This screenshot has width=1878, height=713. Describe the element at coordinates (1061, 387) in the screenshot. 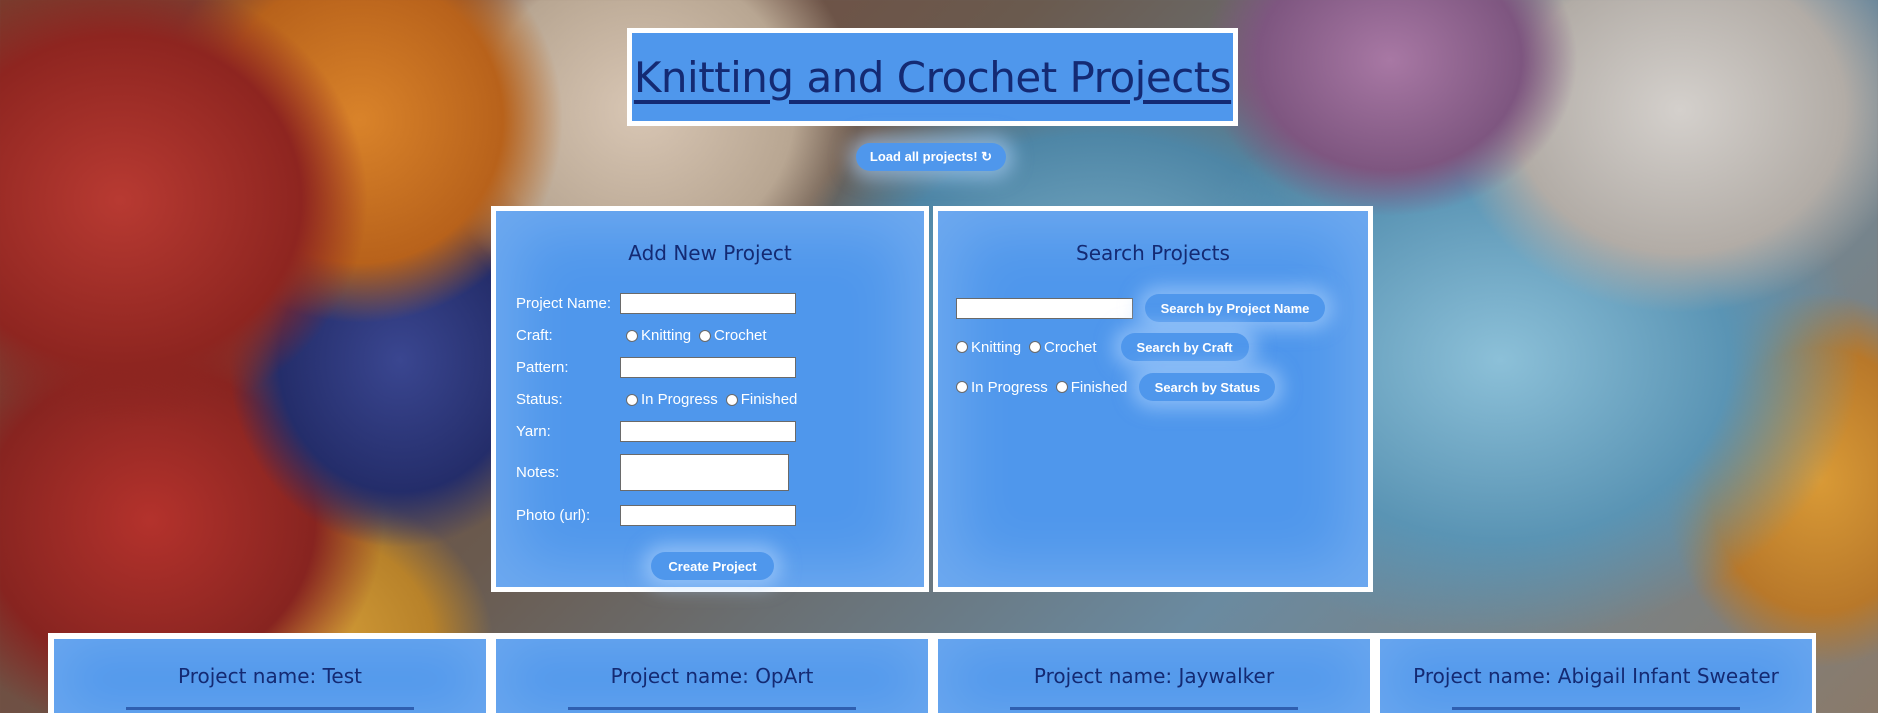

I see `search-finished-radio` at that location.